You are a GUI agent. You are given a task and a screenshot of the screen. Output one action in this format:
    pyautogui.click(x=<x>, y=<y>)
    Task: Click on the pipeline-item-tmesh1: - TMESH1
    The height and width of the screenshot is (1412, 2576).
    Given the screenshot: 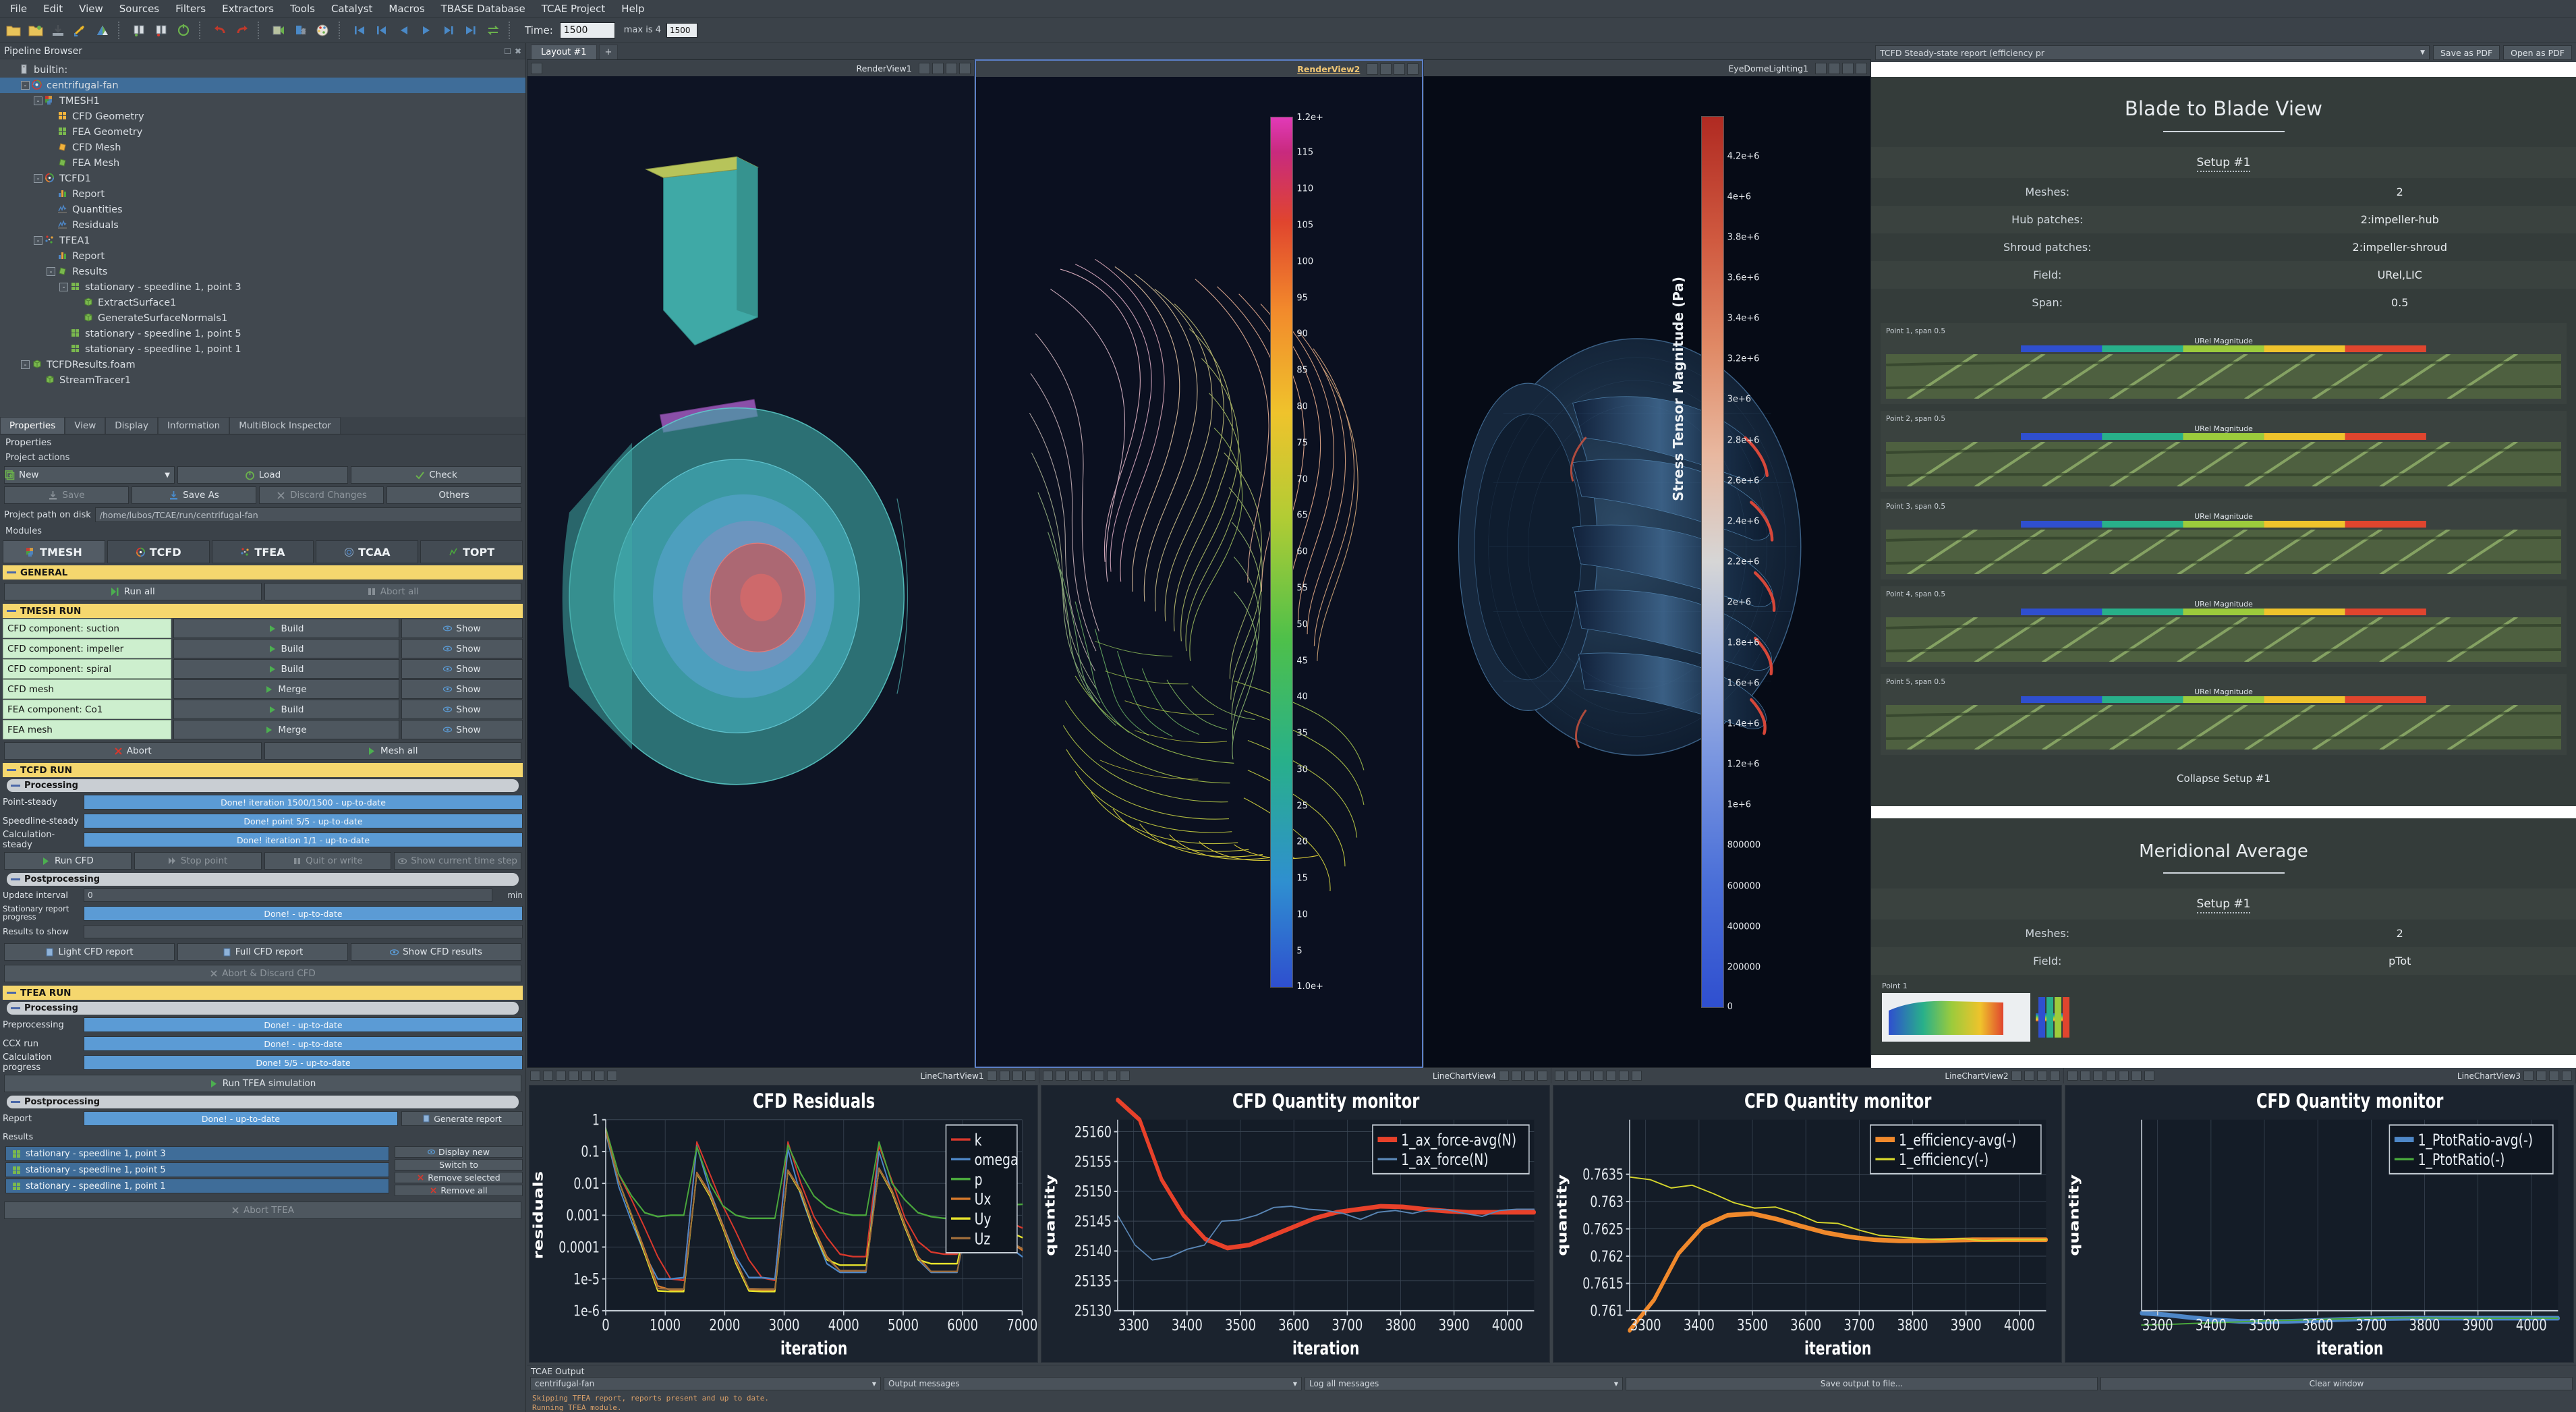 What is the action you would take?
    pyautogui.click(x=262, y=101)
    